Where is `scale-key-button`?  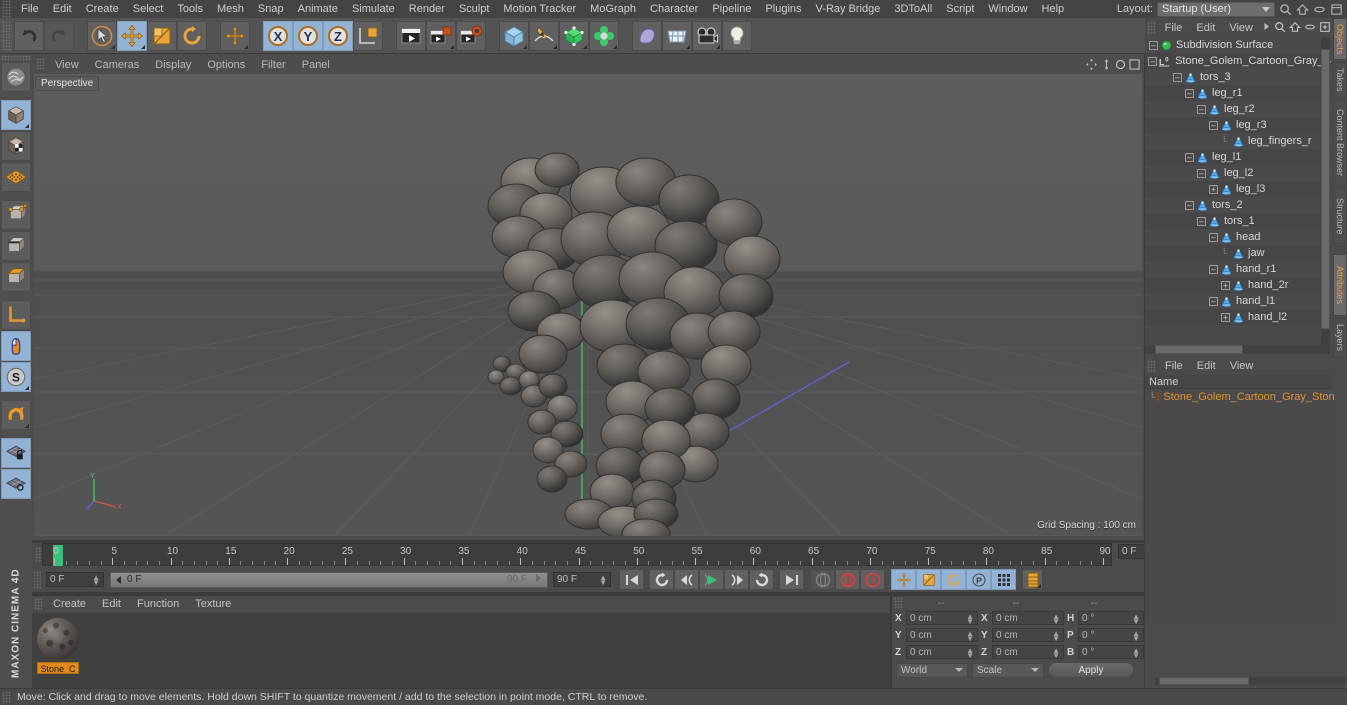 scale-key-button is located at coordinates (928, 579).